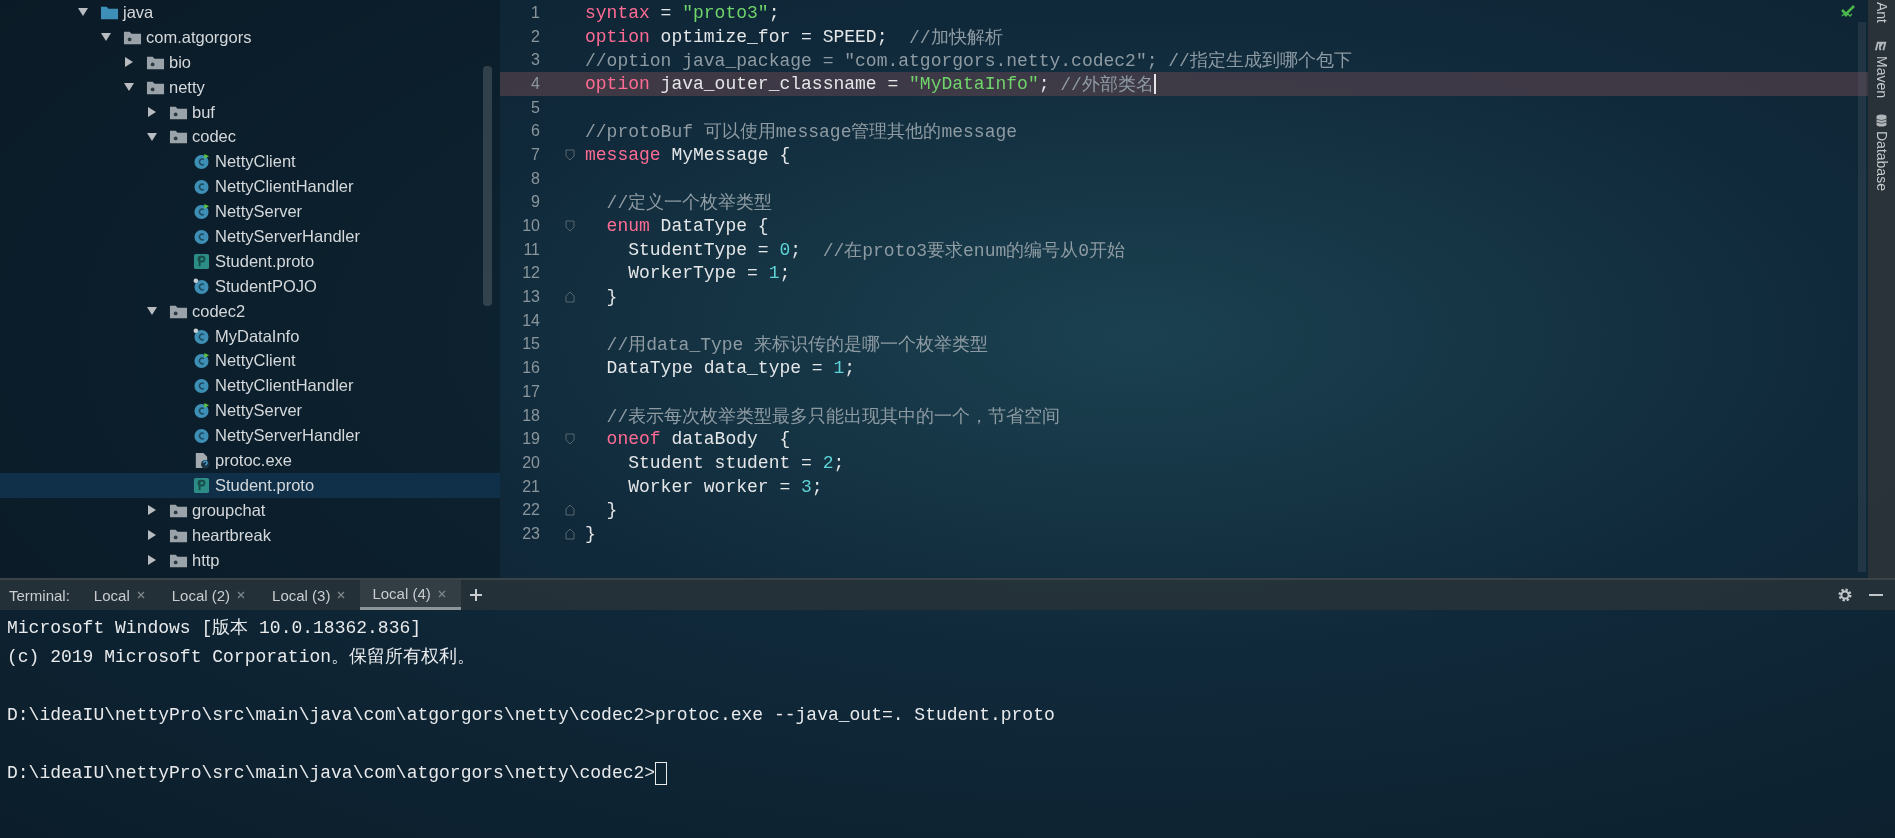  I want to click on code-line: message MyMessage {, so click(688, 154).